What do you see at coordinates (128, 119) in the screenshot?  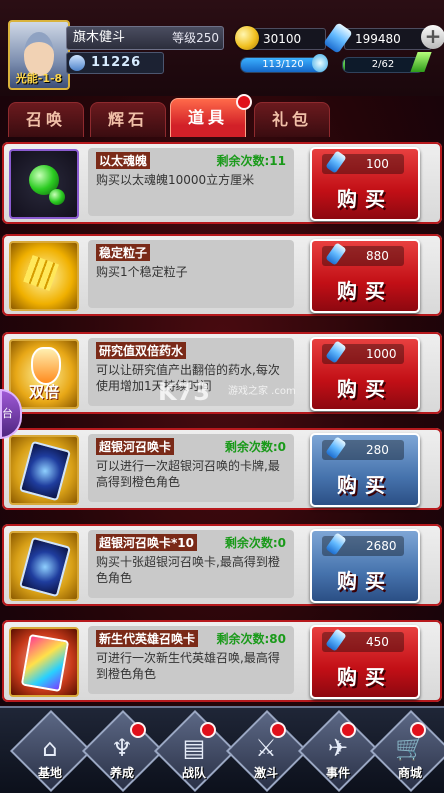 I see `tab-gems: 辉石` at bounding box center [128, 119].